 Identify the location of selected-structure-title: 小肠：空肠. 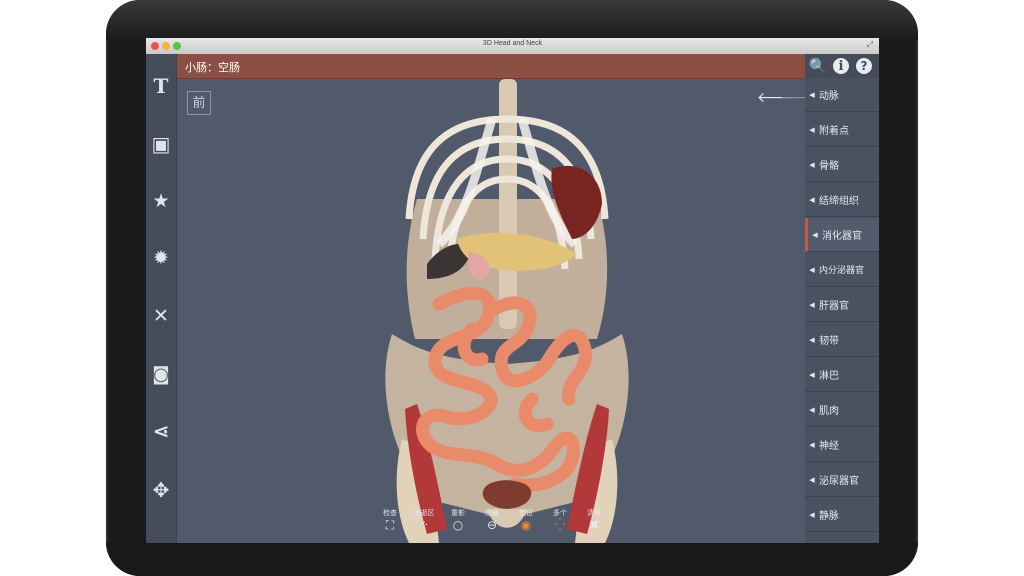
(212, 67).